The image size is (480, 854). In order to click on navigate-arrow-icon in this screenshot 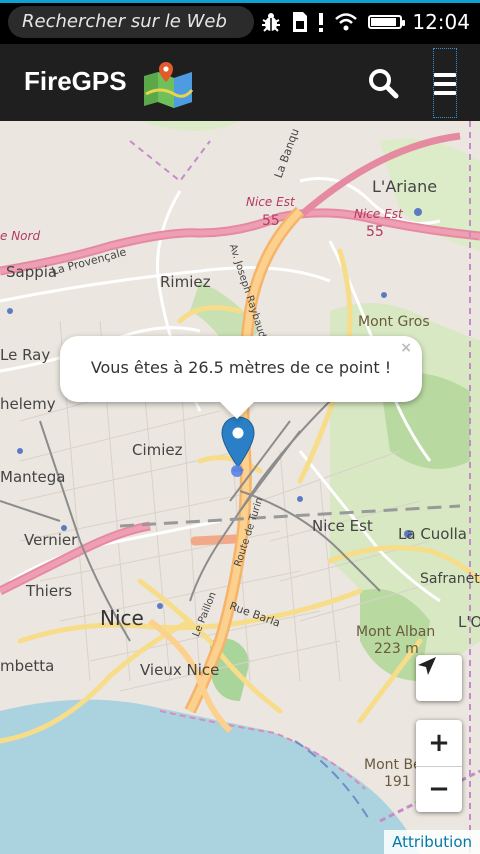, I will do `click(427, 666)`.